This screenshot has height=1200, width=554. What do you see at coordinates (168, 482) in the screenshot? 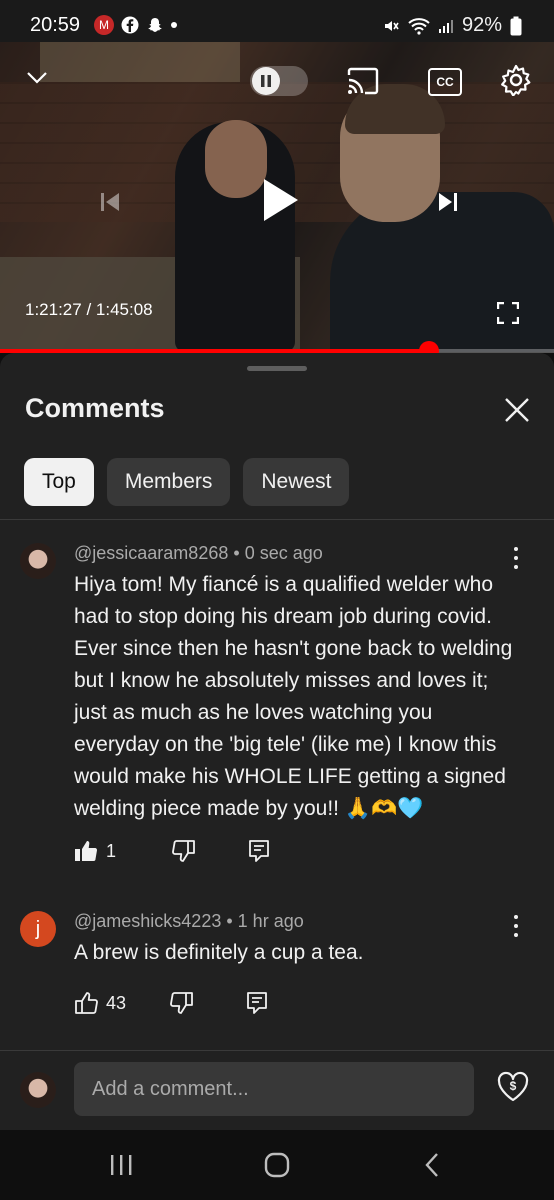
I see `chip-members: Members` at bounding box center [168, 482].